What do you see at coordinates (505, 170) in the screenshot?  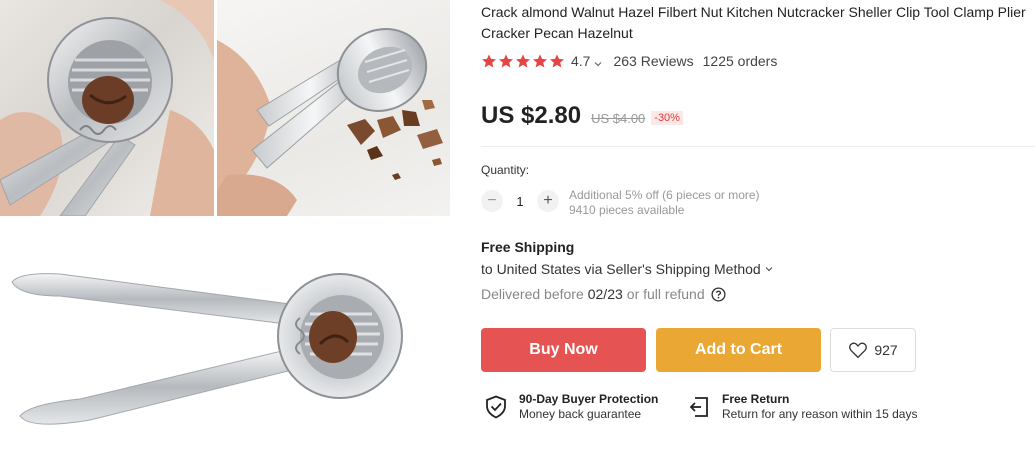 I see `quantity-label: Quantity:` at bounding box center [505, 170].